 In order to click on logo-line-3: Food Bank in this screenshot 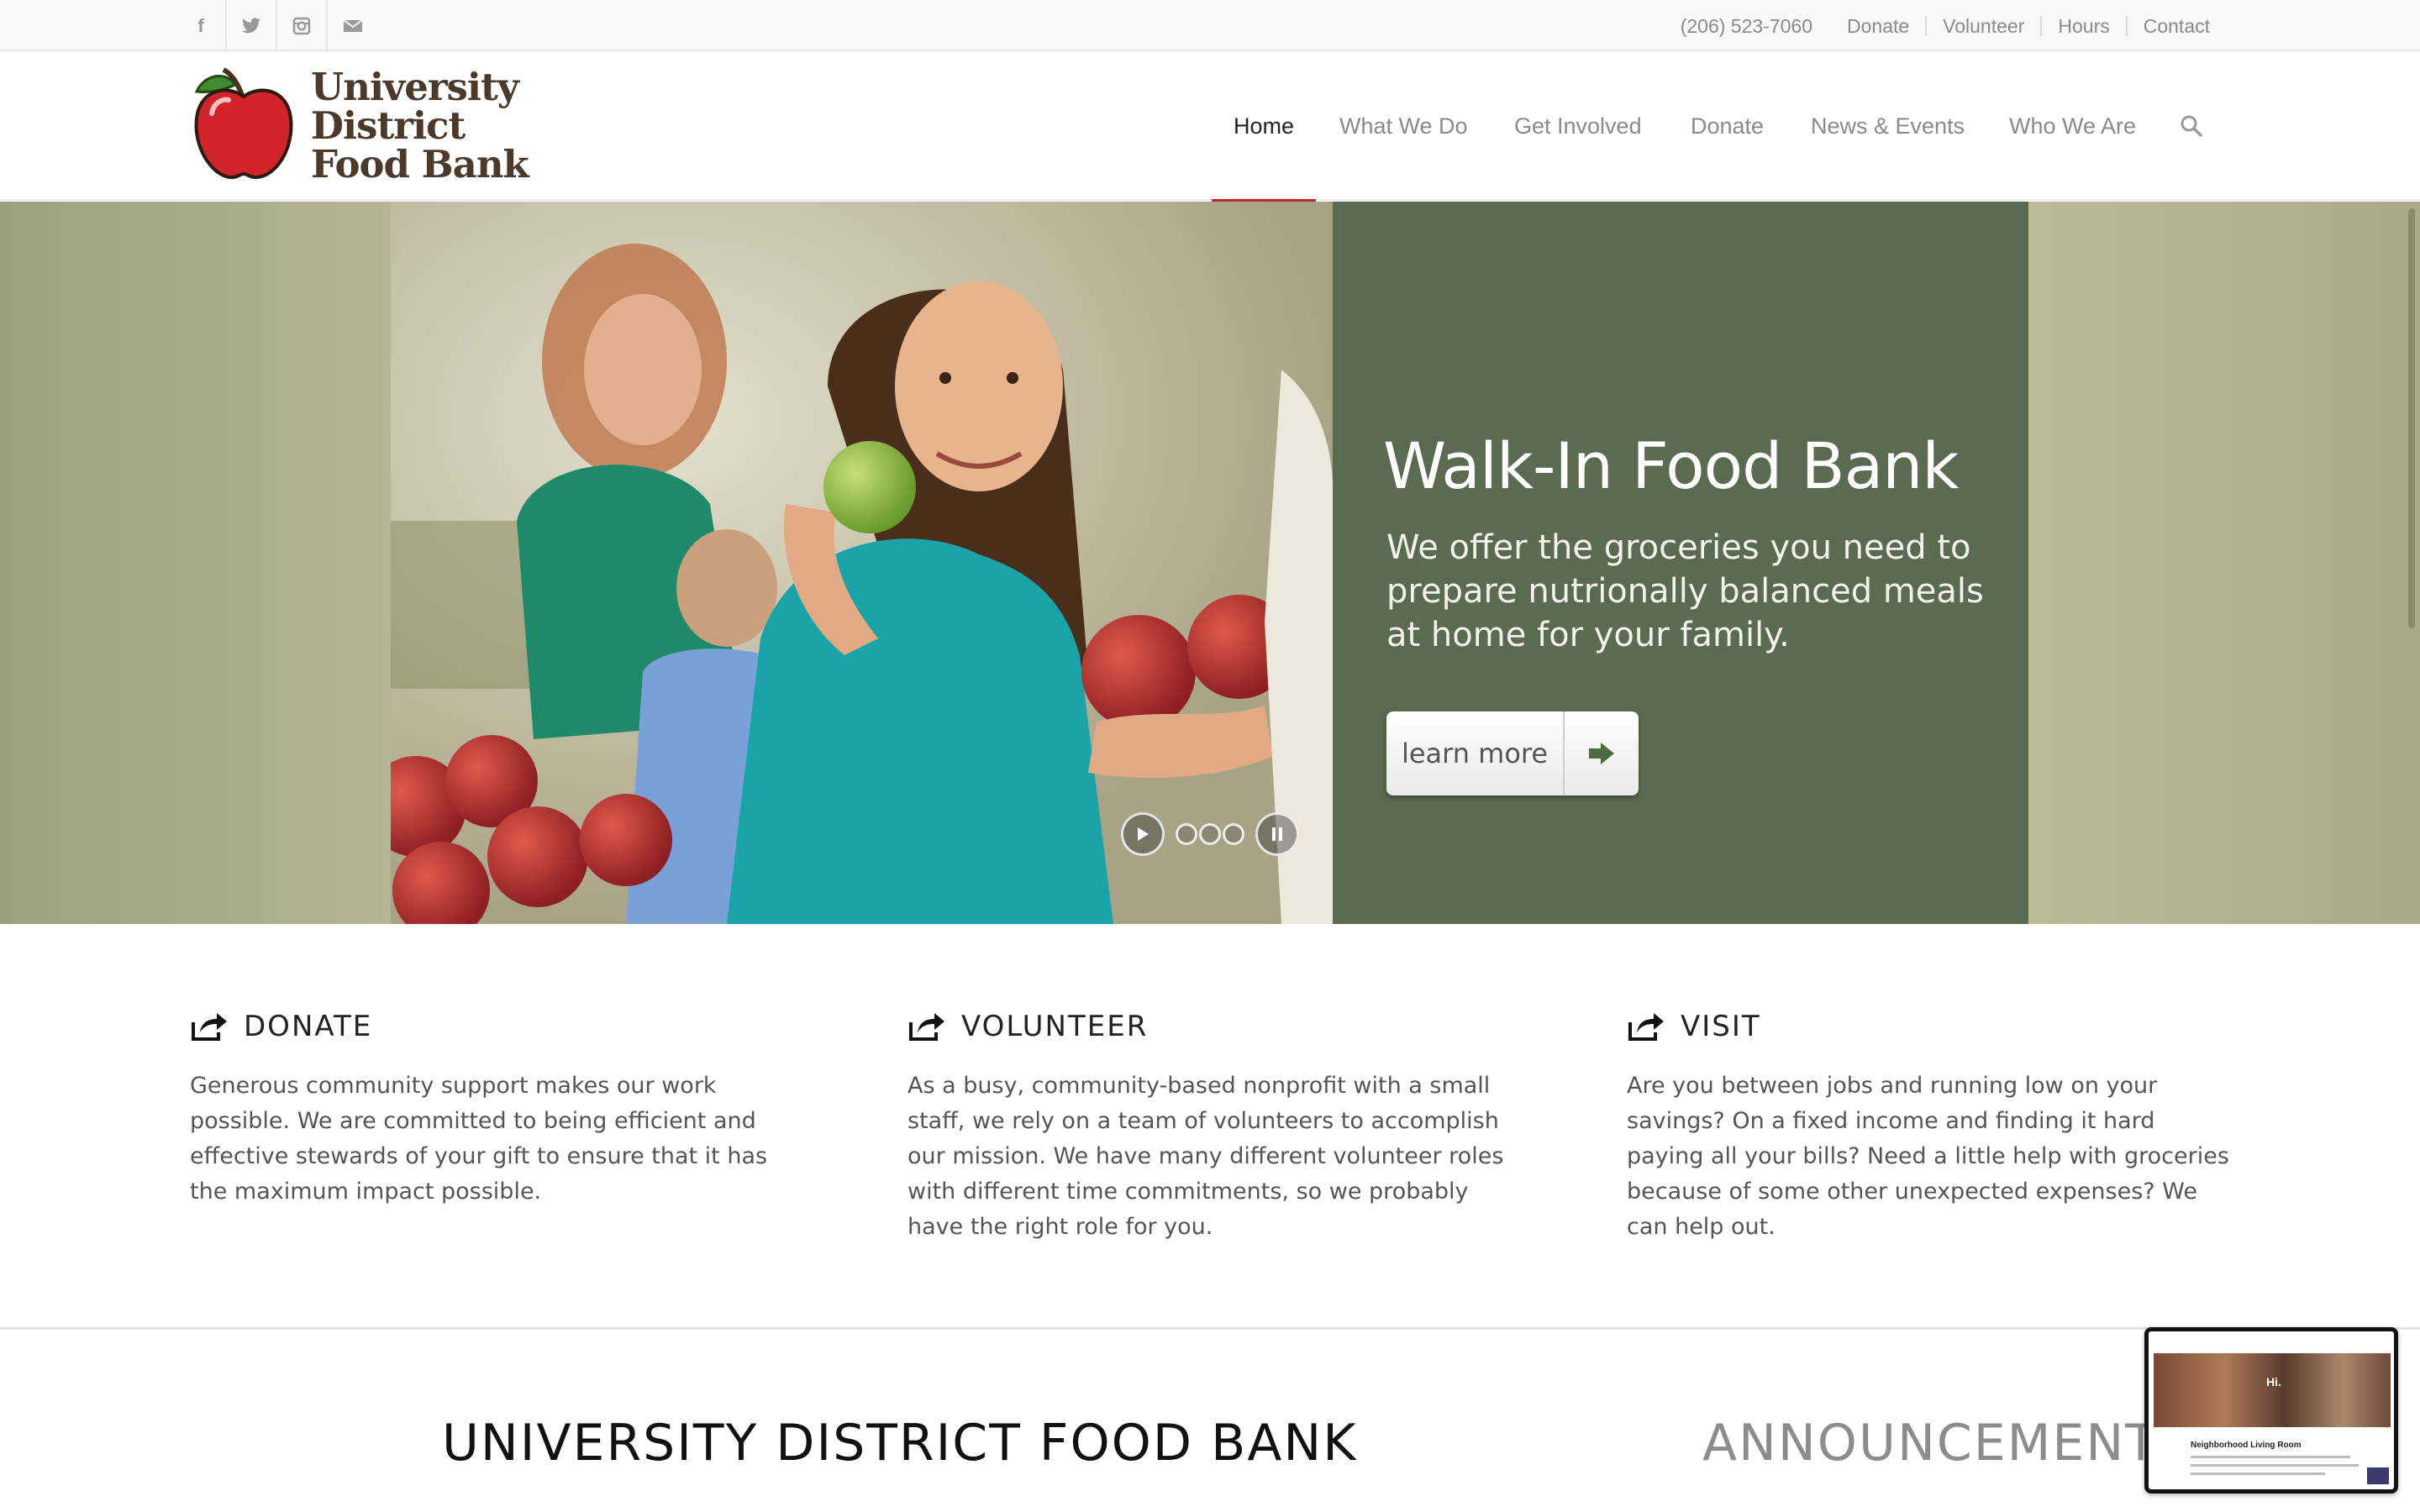, I will do `click(420, 164)`.